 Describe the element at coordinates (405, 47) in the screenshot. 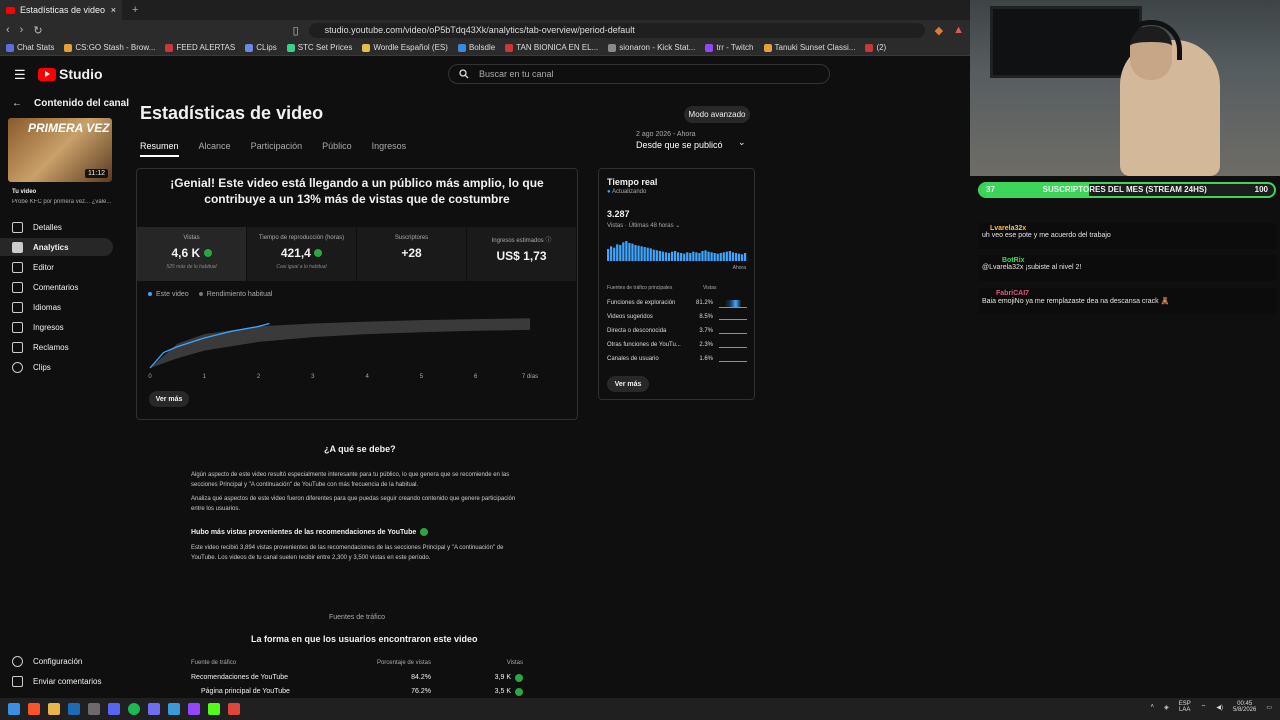

I see `bookmark-item: Wordle Español (ES)` at that location.